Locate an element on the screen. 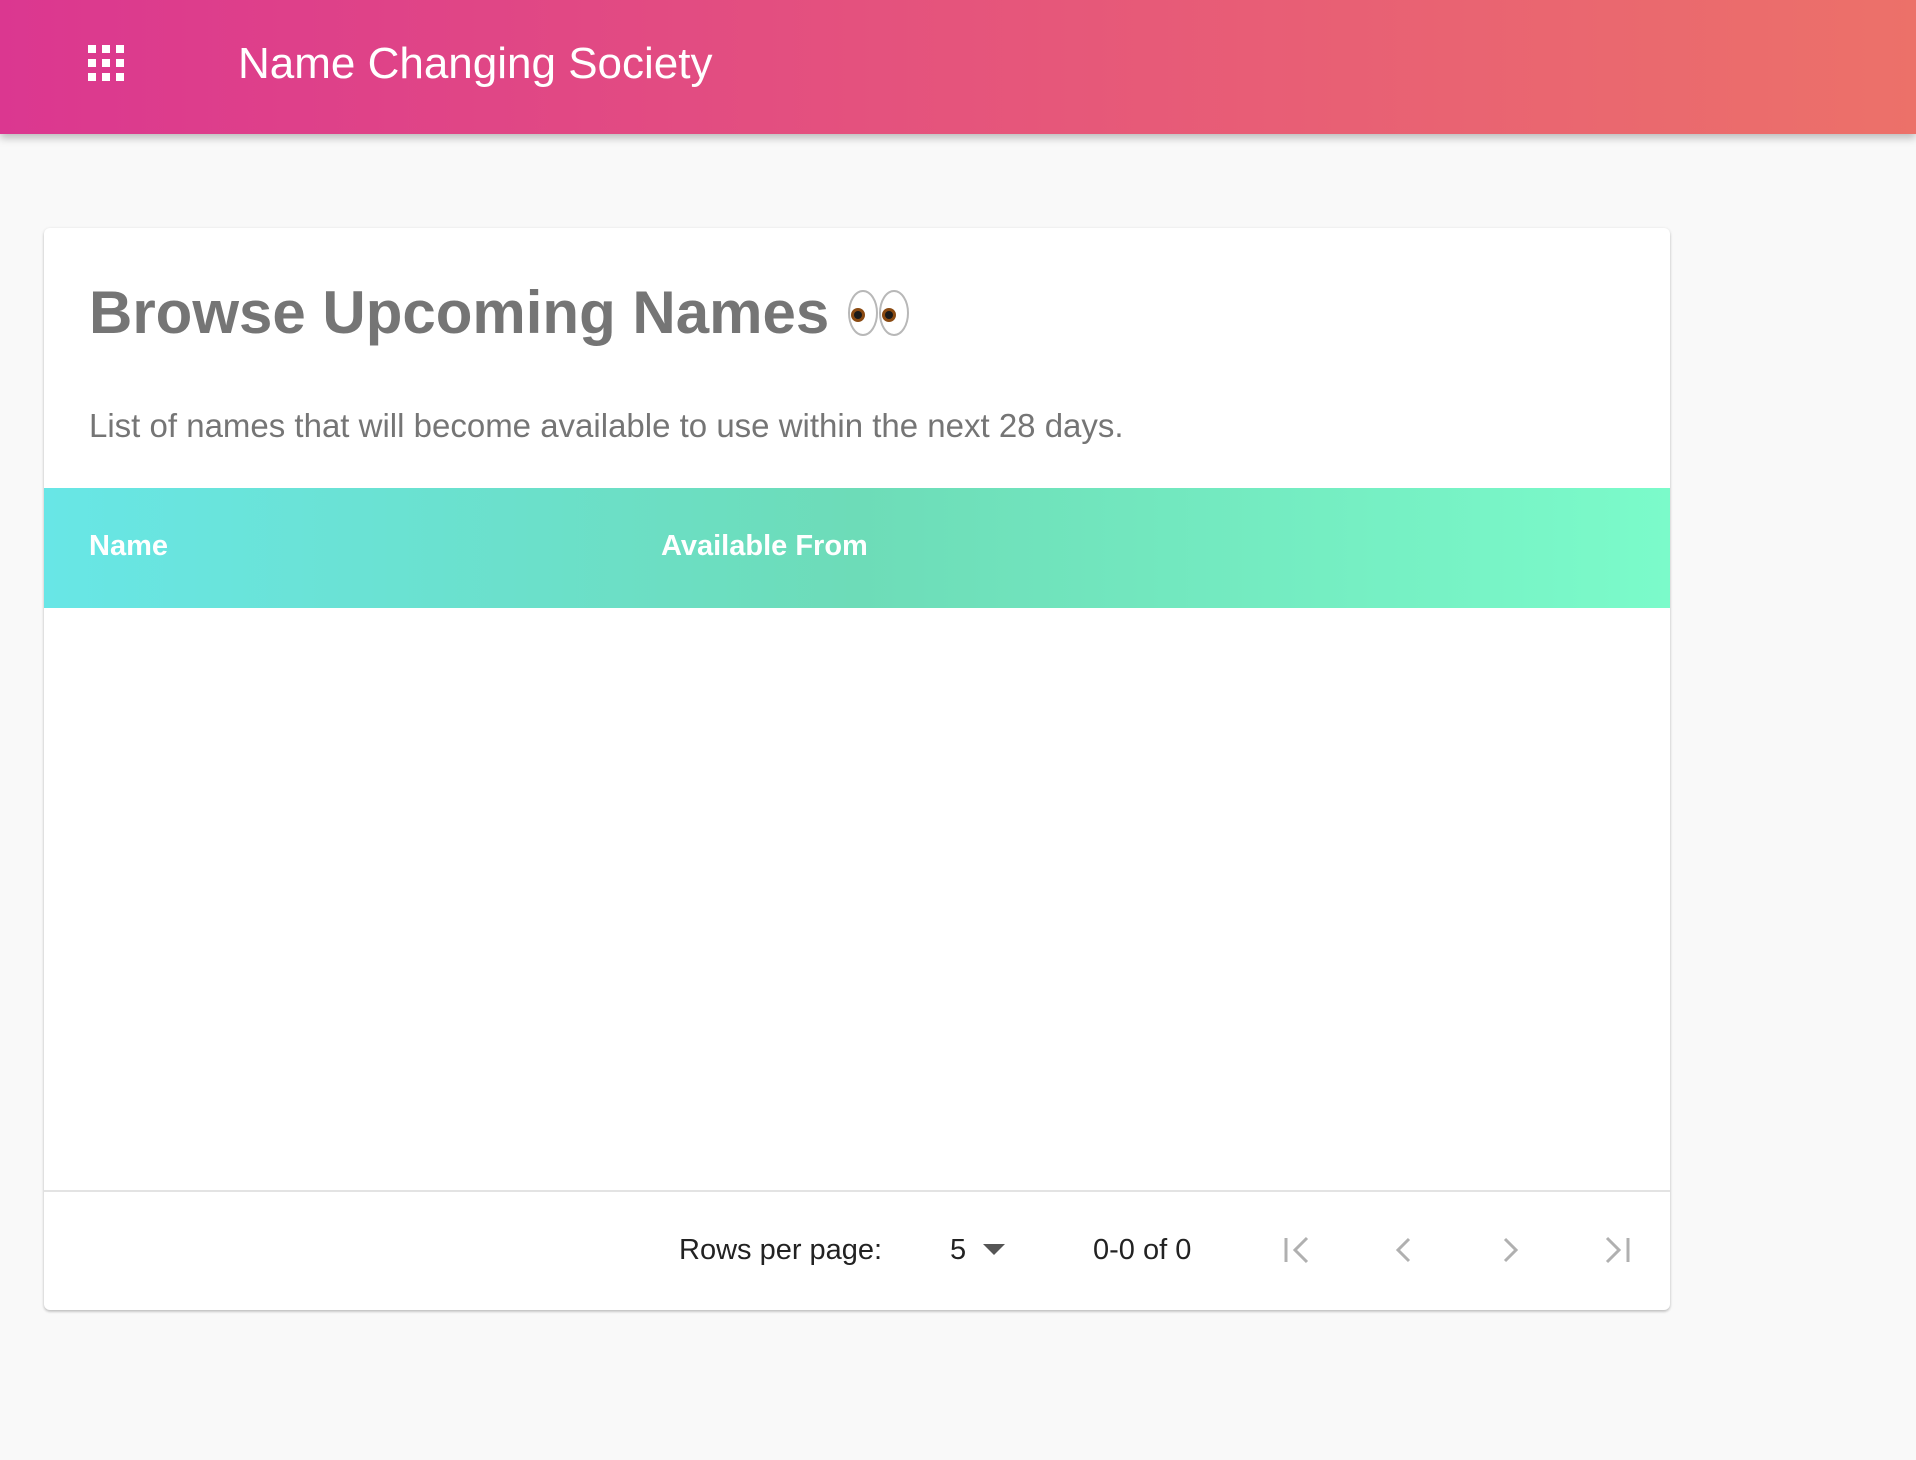 This screenshot has width=1916, height=1460. pagination-range: 0-0 of 0 is located at coordinates (1142, 1250).